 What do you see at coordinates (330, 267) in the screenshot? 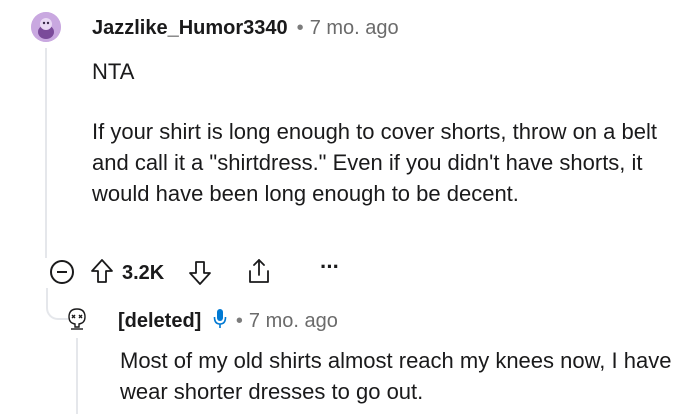
I see `more-dots-icon: ···` at bounding box center [330, 267].